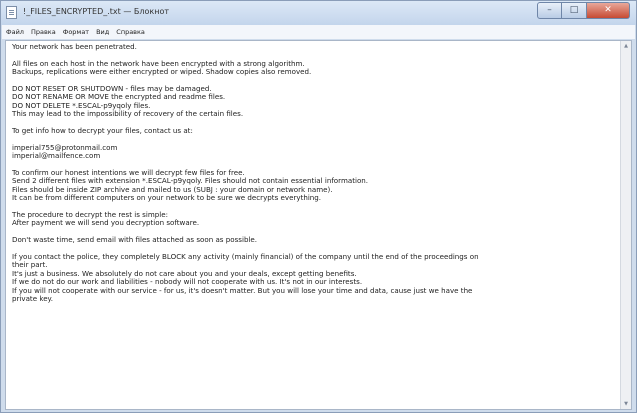  What do you see at coordinates (56, 156) in the screenshot?
I see `text-line: imperial@mailfence.com` at bounding box center [56, 156].